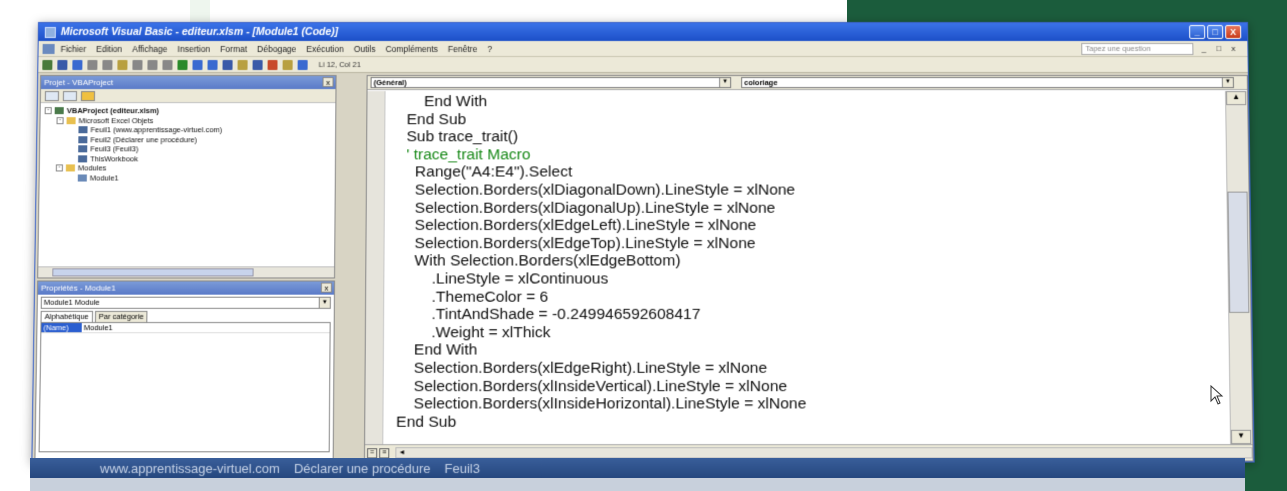 Image resolution: width=1287 pixels, height=491 pixels. Describe the element at coordinates (987, 83) in the screenshot. I see `procedure-combo: coloriage ▼` at that location.